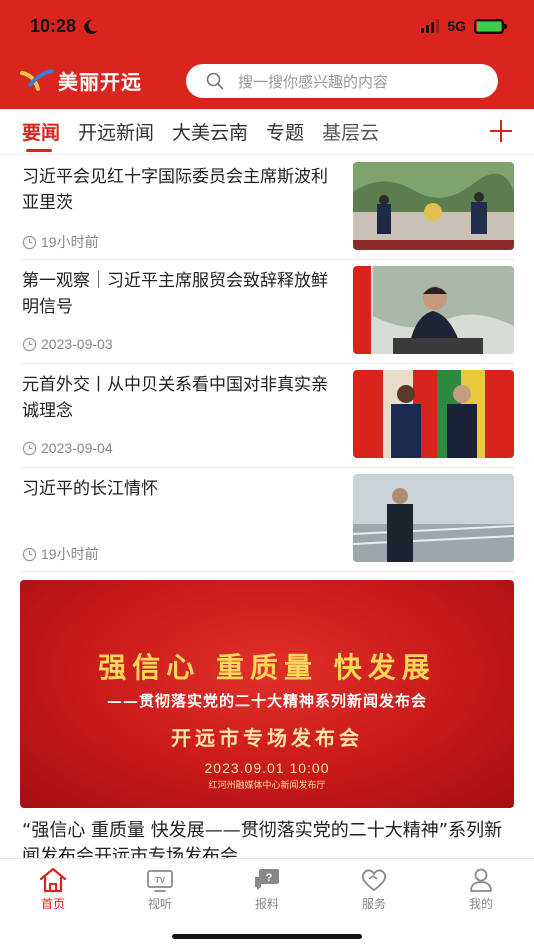 The image size is (534, 950). I want to click on search-placeholder: 搜一搜你感兴趣的内容, so click(313, 81).